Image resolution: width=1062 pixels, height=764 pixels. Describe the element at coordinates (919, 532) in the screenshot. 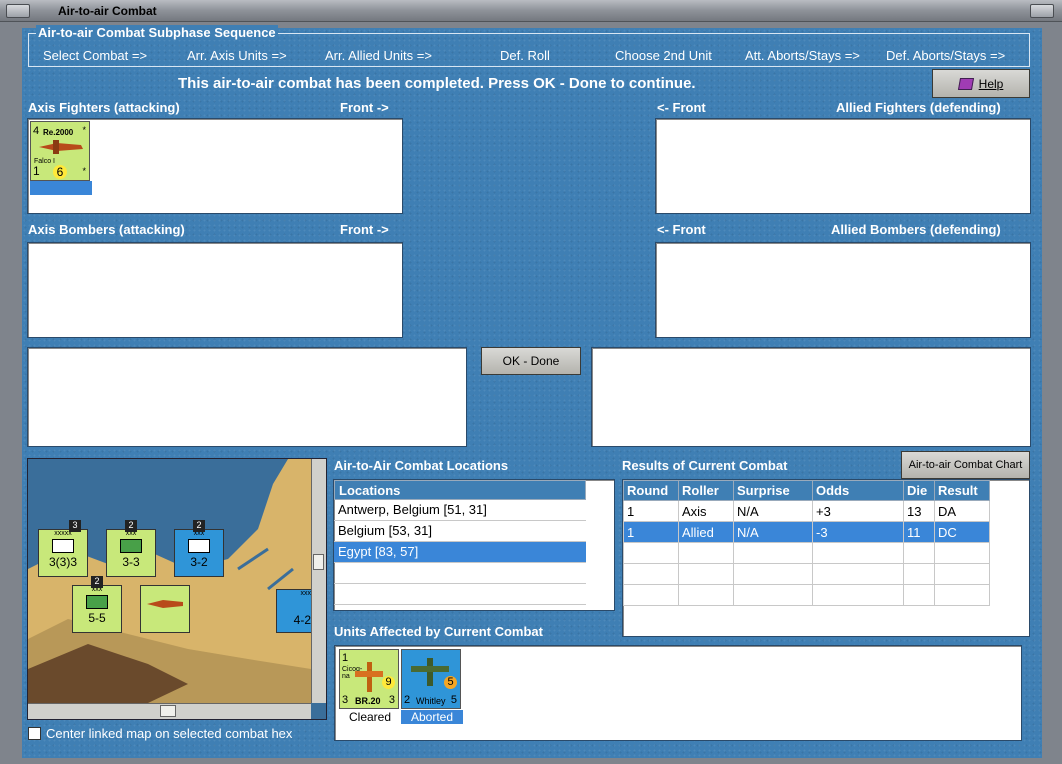

I see `cell-die: 11` at that location.